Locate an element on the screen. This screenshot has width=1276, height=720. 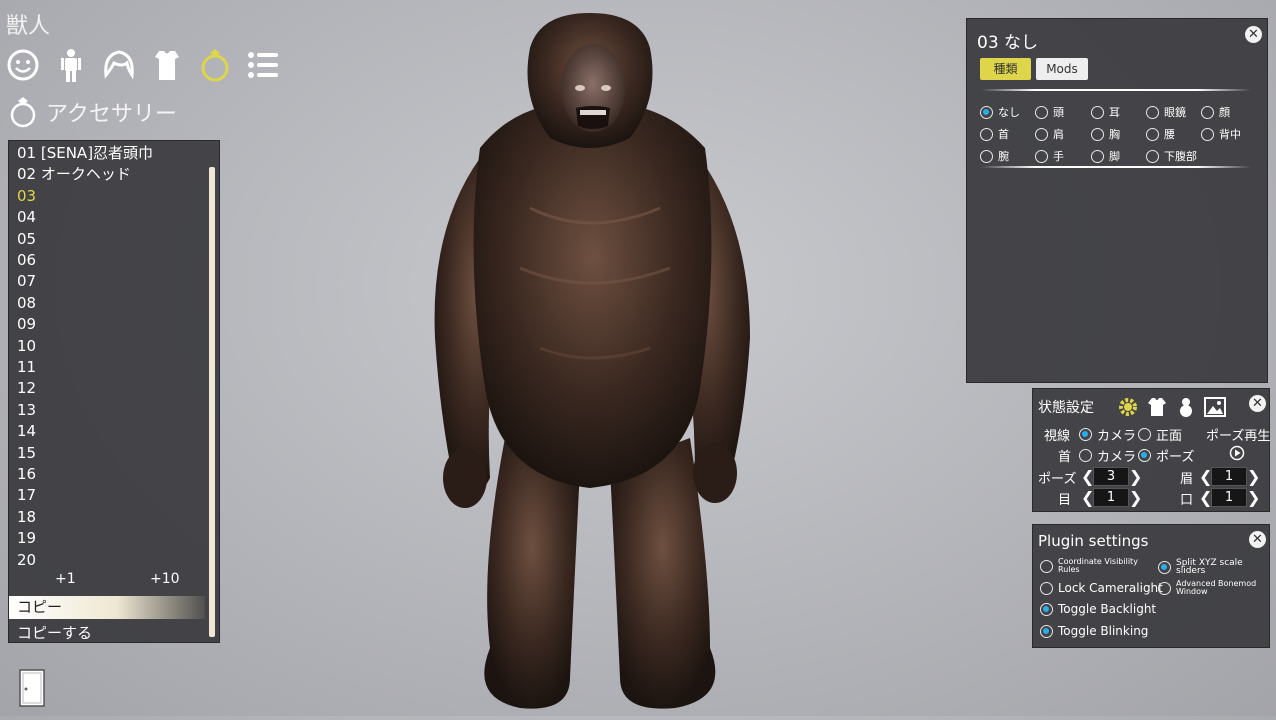
mouth-stepper: ❮ 1 ❯ is located at coordinates (1229, 497).